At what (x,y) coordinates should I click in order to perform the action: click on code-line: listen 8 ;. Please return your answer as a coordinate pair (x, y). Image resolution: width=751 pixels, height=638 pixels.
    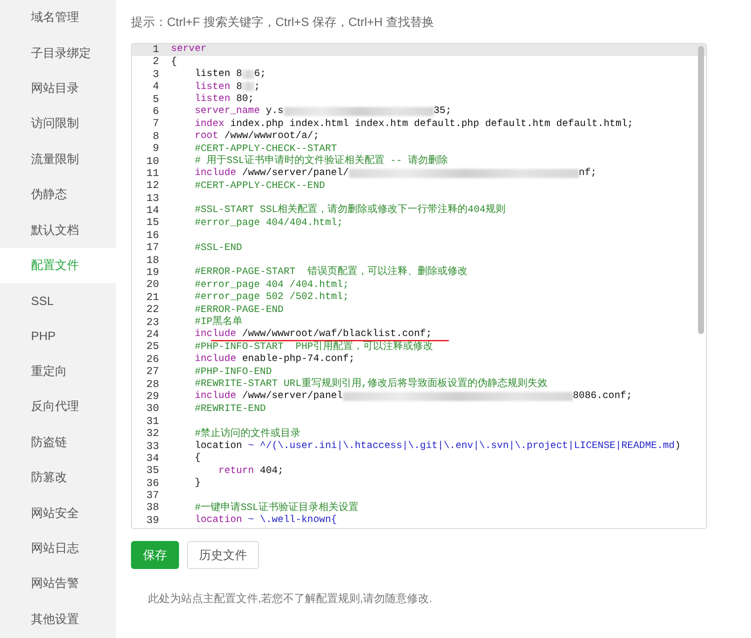
    Looking at the image, I should click on (227, 87).